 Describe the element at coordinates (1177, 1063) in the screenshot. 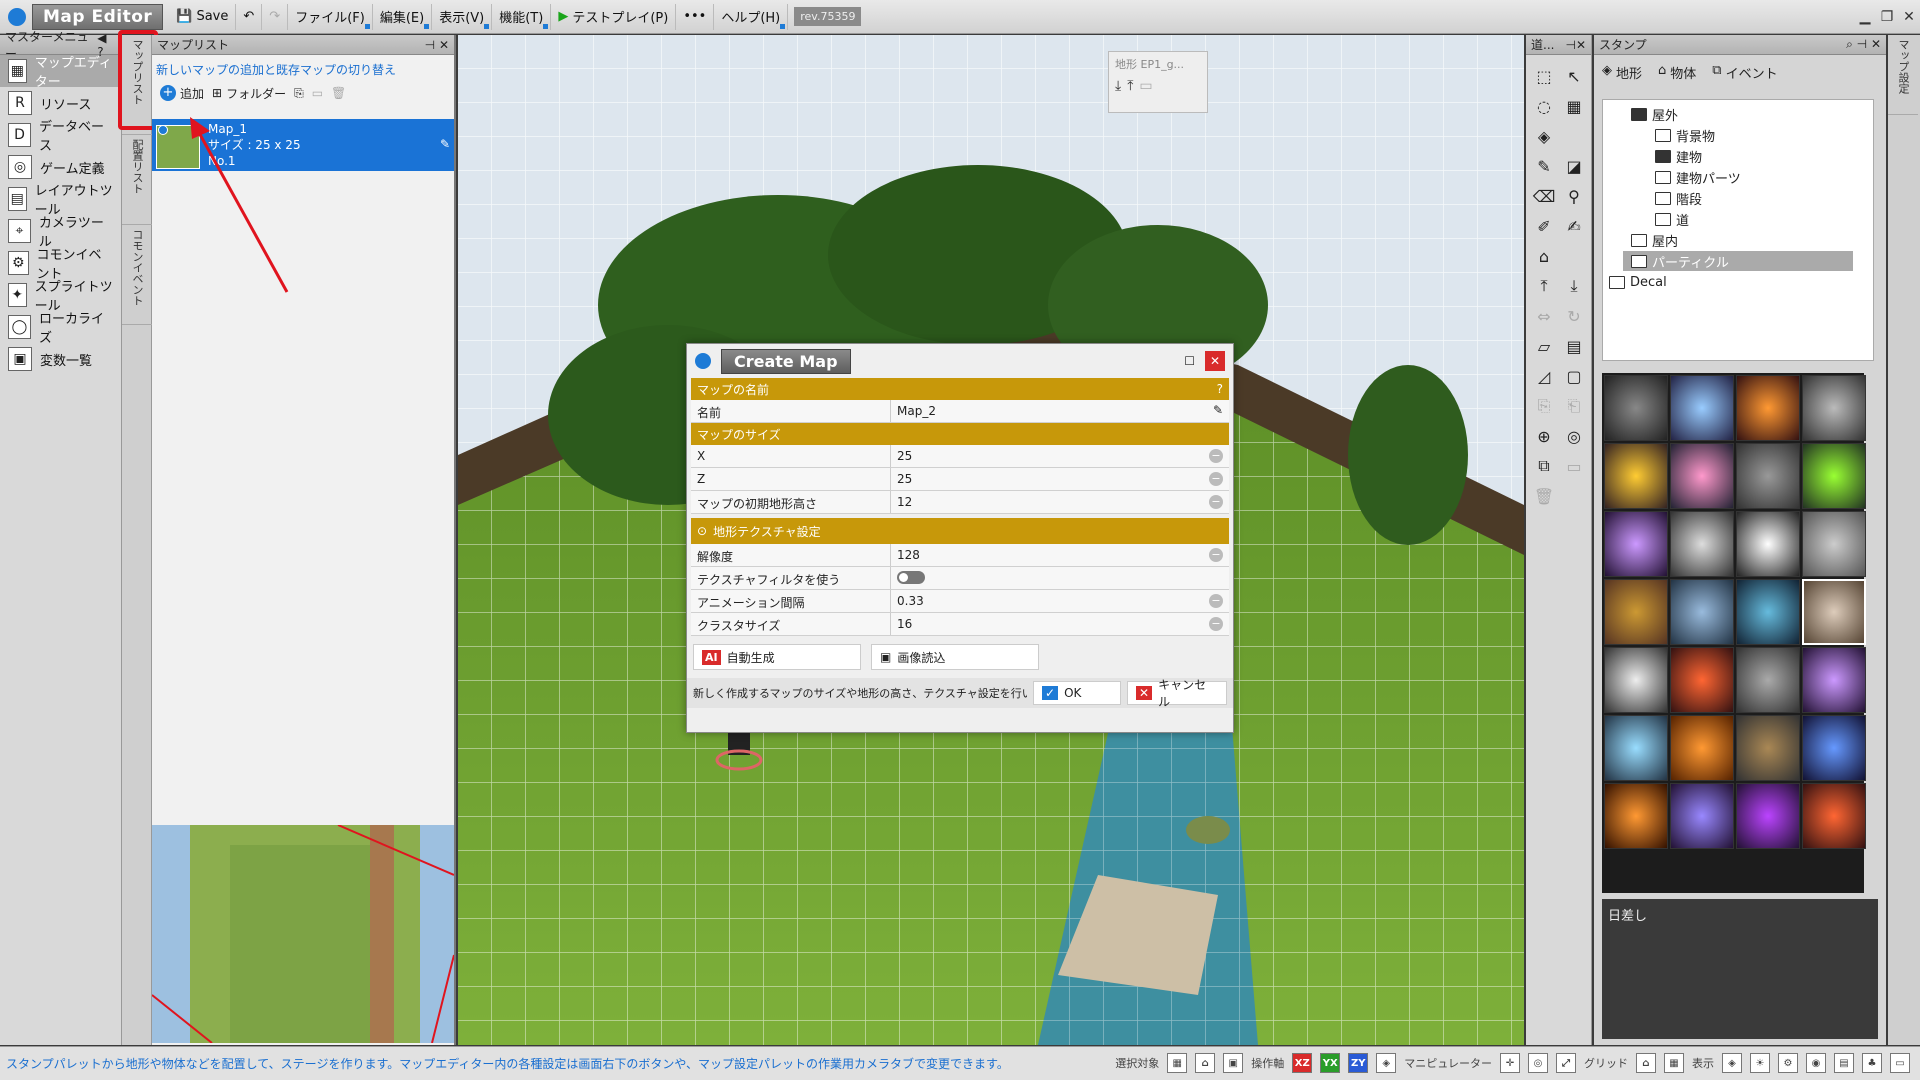

I see `select-target-icon: ▦` at that location.